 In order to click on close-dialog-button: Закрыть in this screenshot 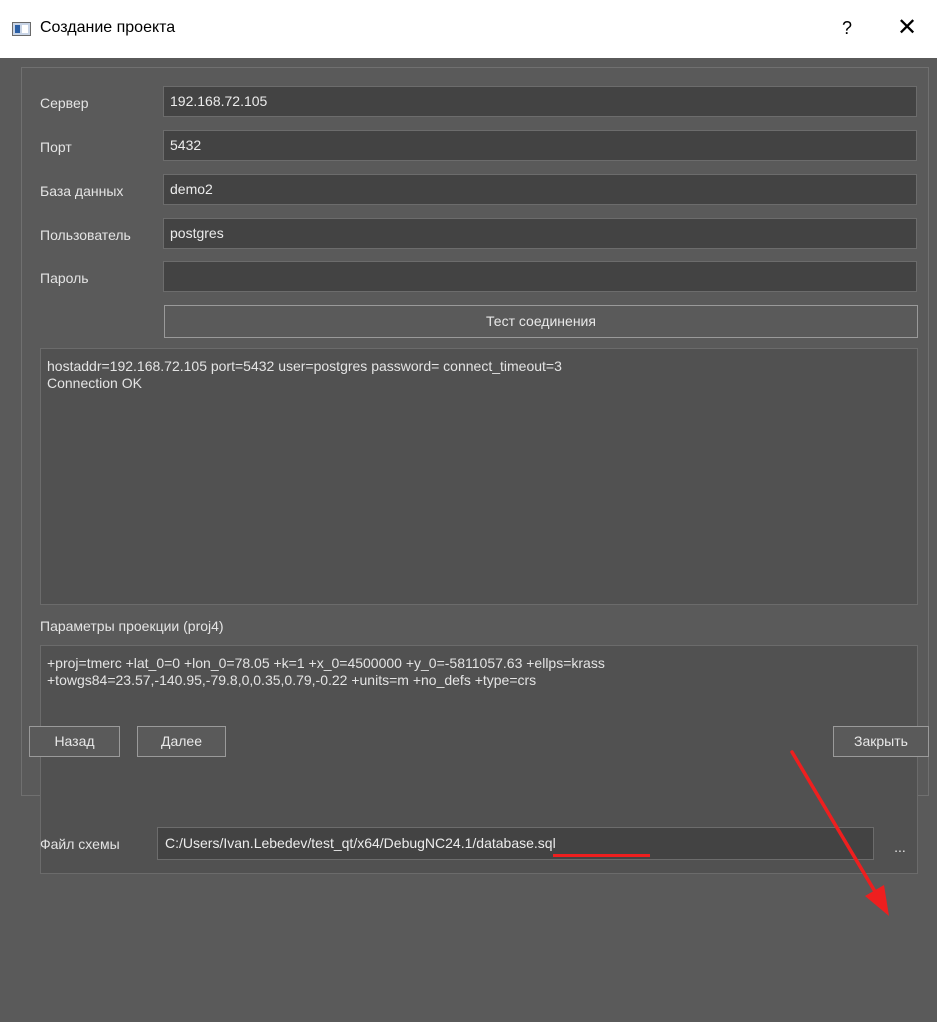, I will do `click(881, 741)`.